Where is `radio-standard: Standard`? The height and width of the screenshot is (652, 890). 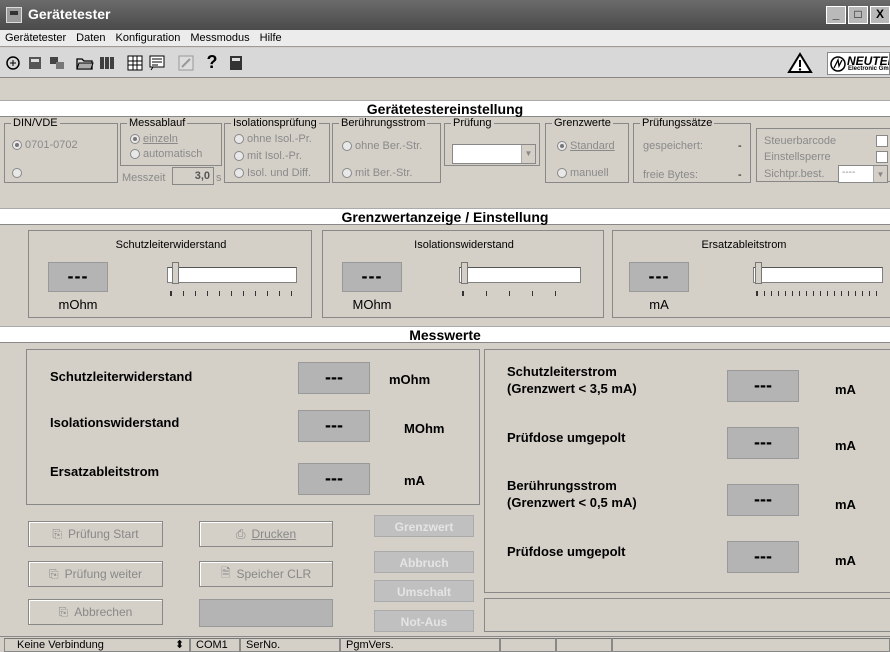
radio-standard: Standard is located at coordinates (586, 146).